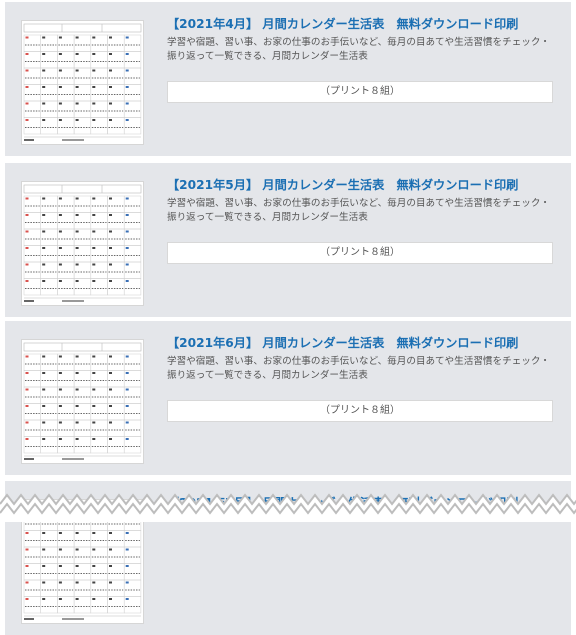  What do you see at coordinates (288, 507) in the screenshot?
I see `torn-edge-divider` at bounding box center [288, 507].